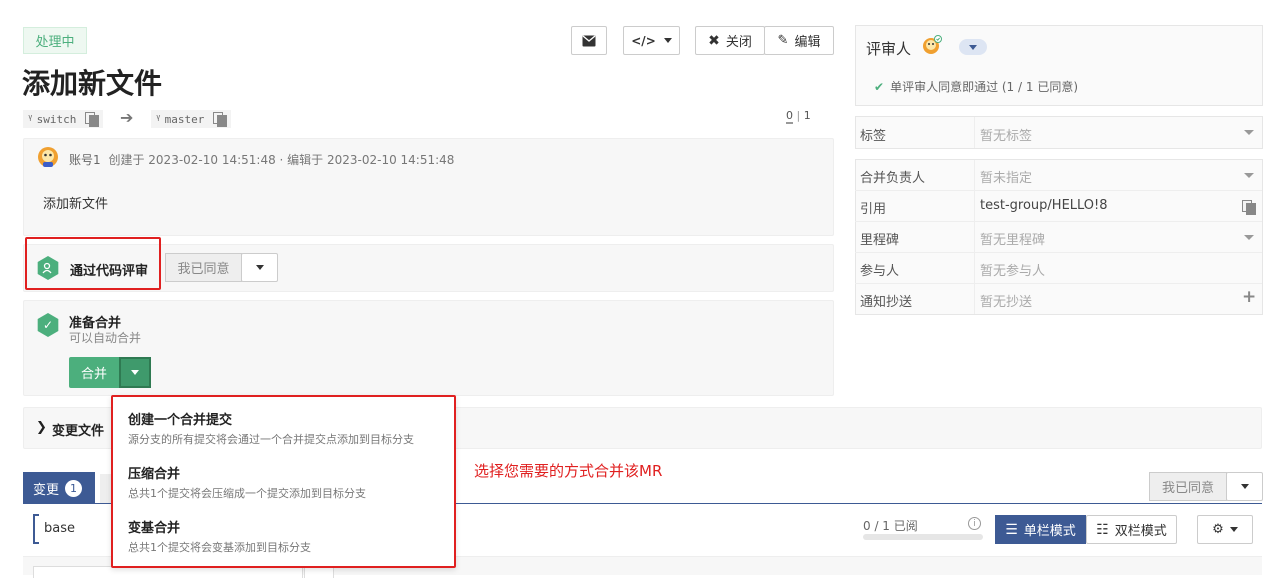 The width and height of the screenshot is (1266, 578). What do you see at coordinates (180, 420) in the screenshot?
I see `merge-option-title: 创建一个合并提交` at bounding box center [180, 420].